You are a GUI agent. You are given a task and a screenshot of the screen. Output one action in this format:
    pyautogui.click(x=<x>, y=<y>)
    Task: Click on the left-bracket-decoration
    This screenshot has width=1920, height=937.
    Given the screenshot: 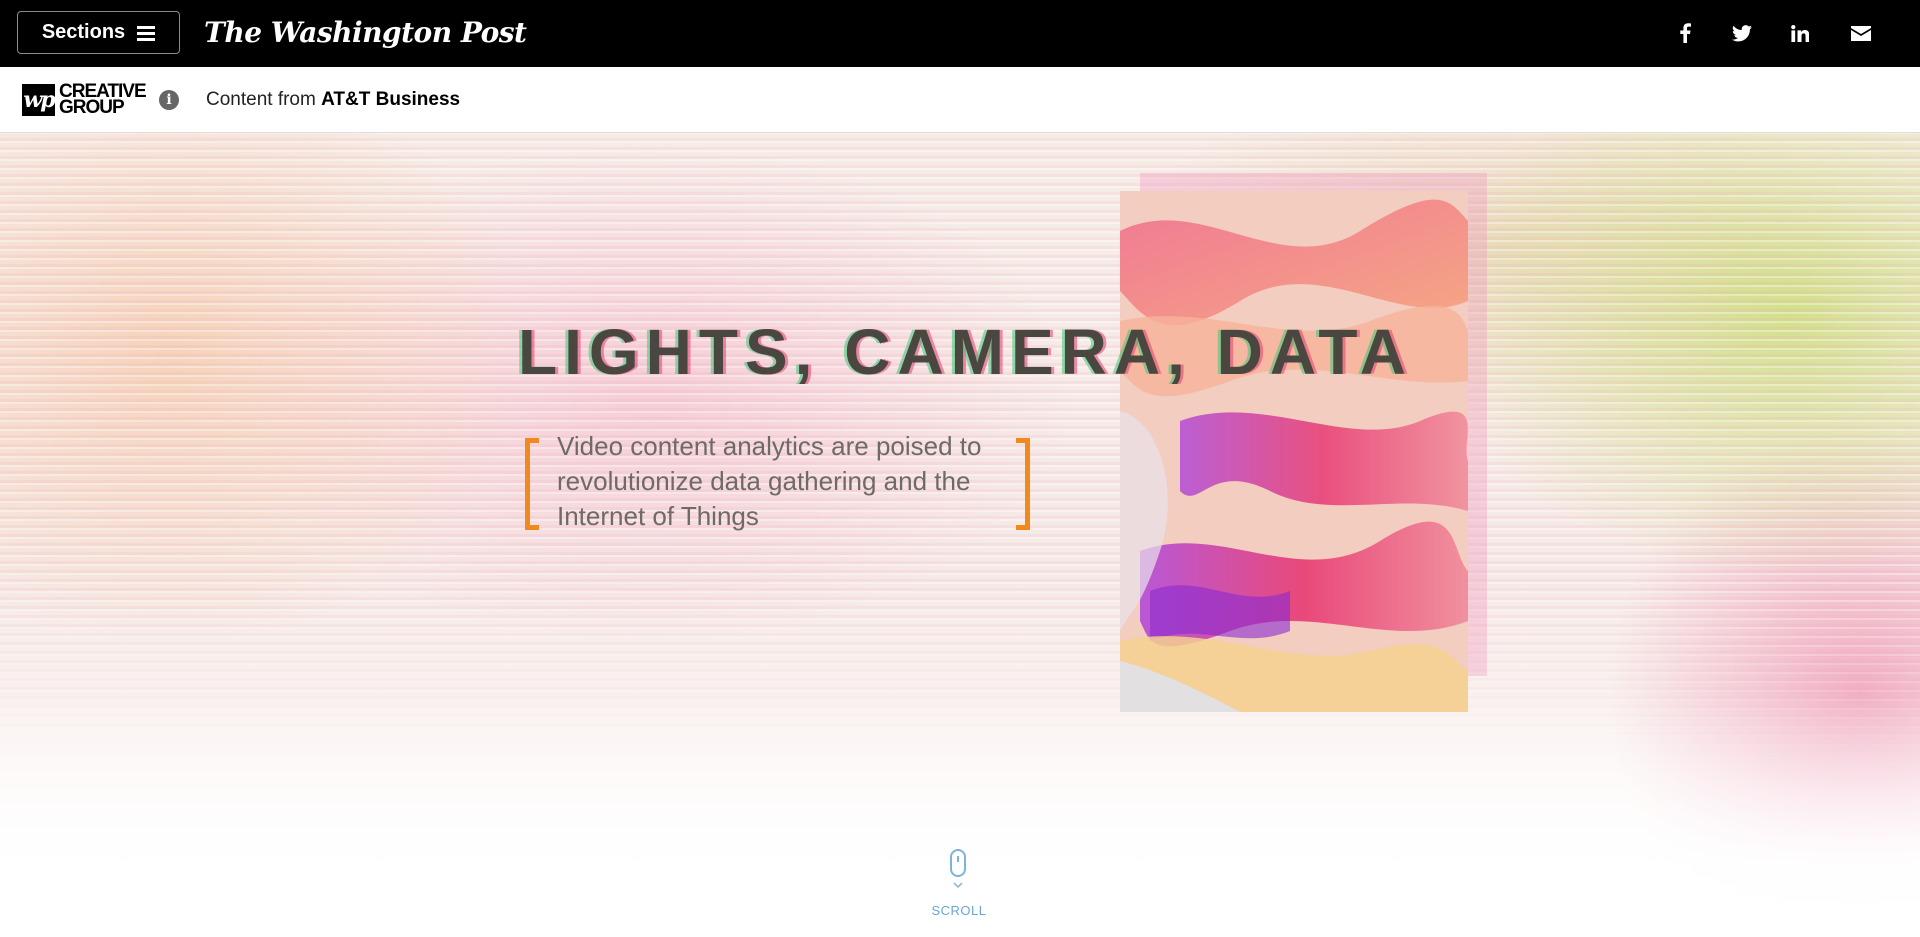 What is the action you would take?
    pyautogui.click(x=532, y=484)
    